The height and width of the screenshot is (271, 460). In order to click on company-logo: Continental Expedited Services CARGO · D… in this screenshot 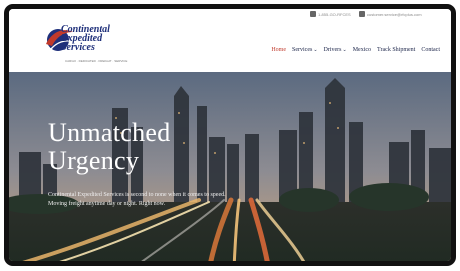, I will do `click(88, 46)`.